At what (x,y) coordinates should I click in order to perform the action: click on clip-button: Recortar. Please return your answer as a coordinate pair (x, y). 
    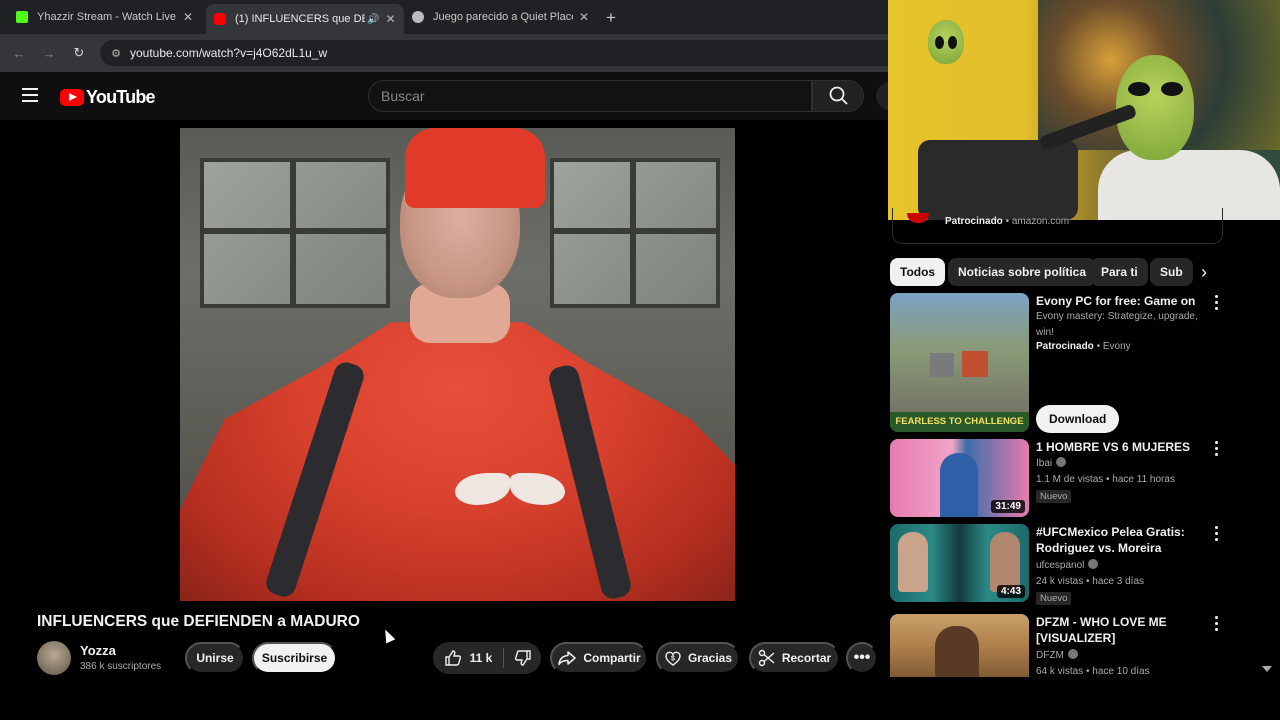
    Looking at the image, I should click on (794, 658).